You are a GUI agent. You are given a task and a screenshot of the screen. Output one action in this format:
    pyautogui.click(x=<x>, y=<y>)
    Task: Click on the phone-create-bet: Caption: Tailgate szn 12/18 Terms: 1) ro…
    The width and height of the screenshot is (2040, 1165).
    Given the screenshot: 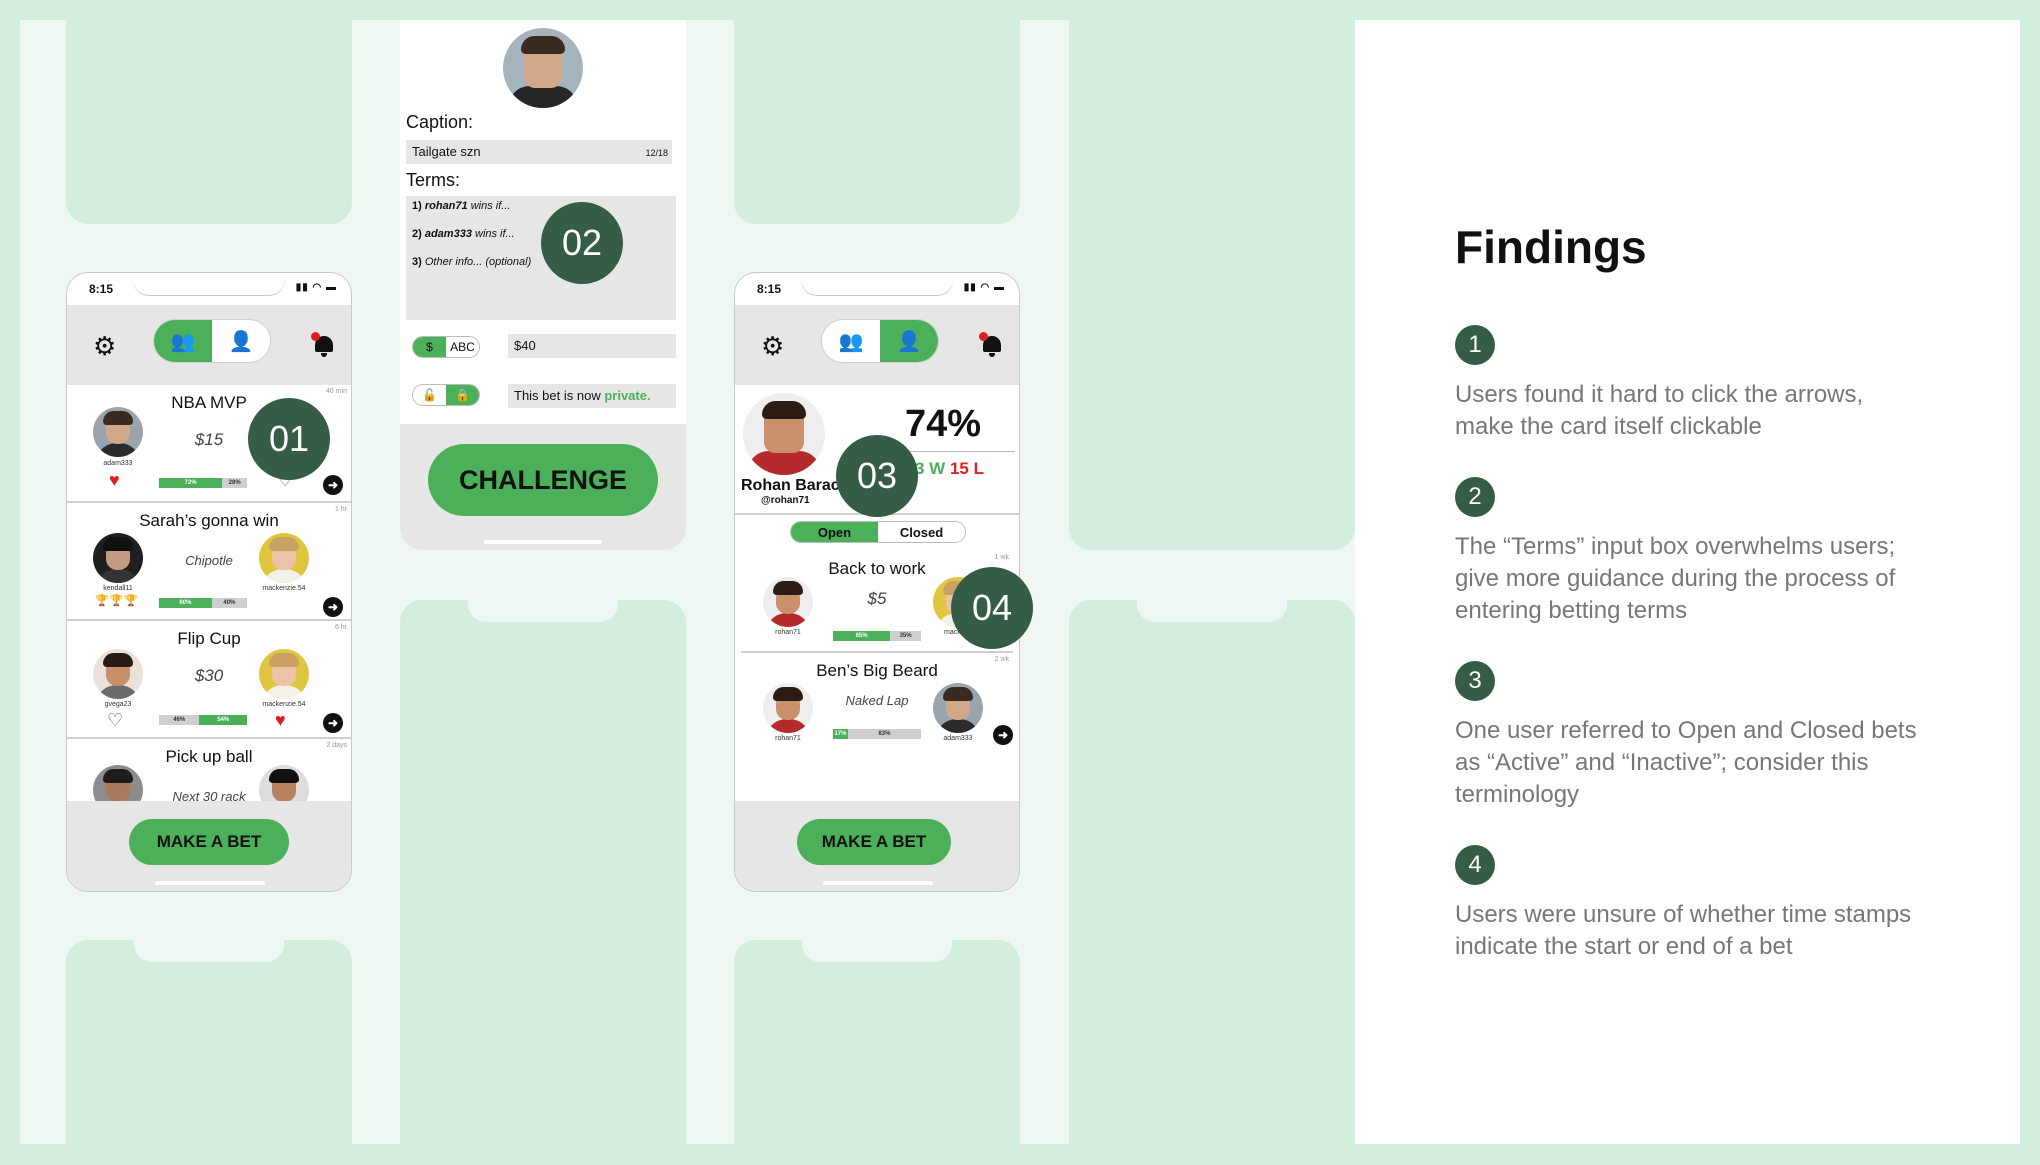 What is the action you would take?
    pyautogui.click(x=543, y=285)
    